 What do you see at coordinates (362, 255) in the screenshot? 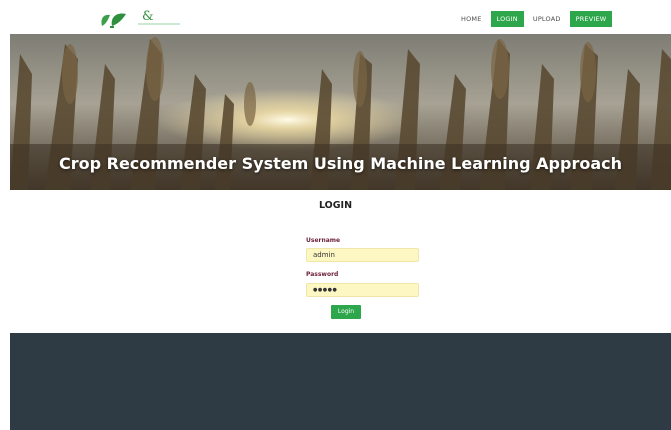
I see `username-input: admin` at bounding box center [362, 255].